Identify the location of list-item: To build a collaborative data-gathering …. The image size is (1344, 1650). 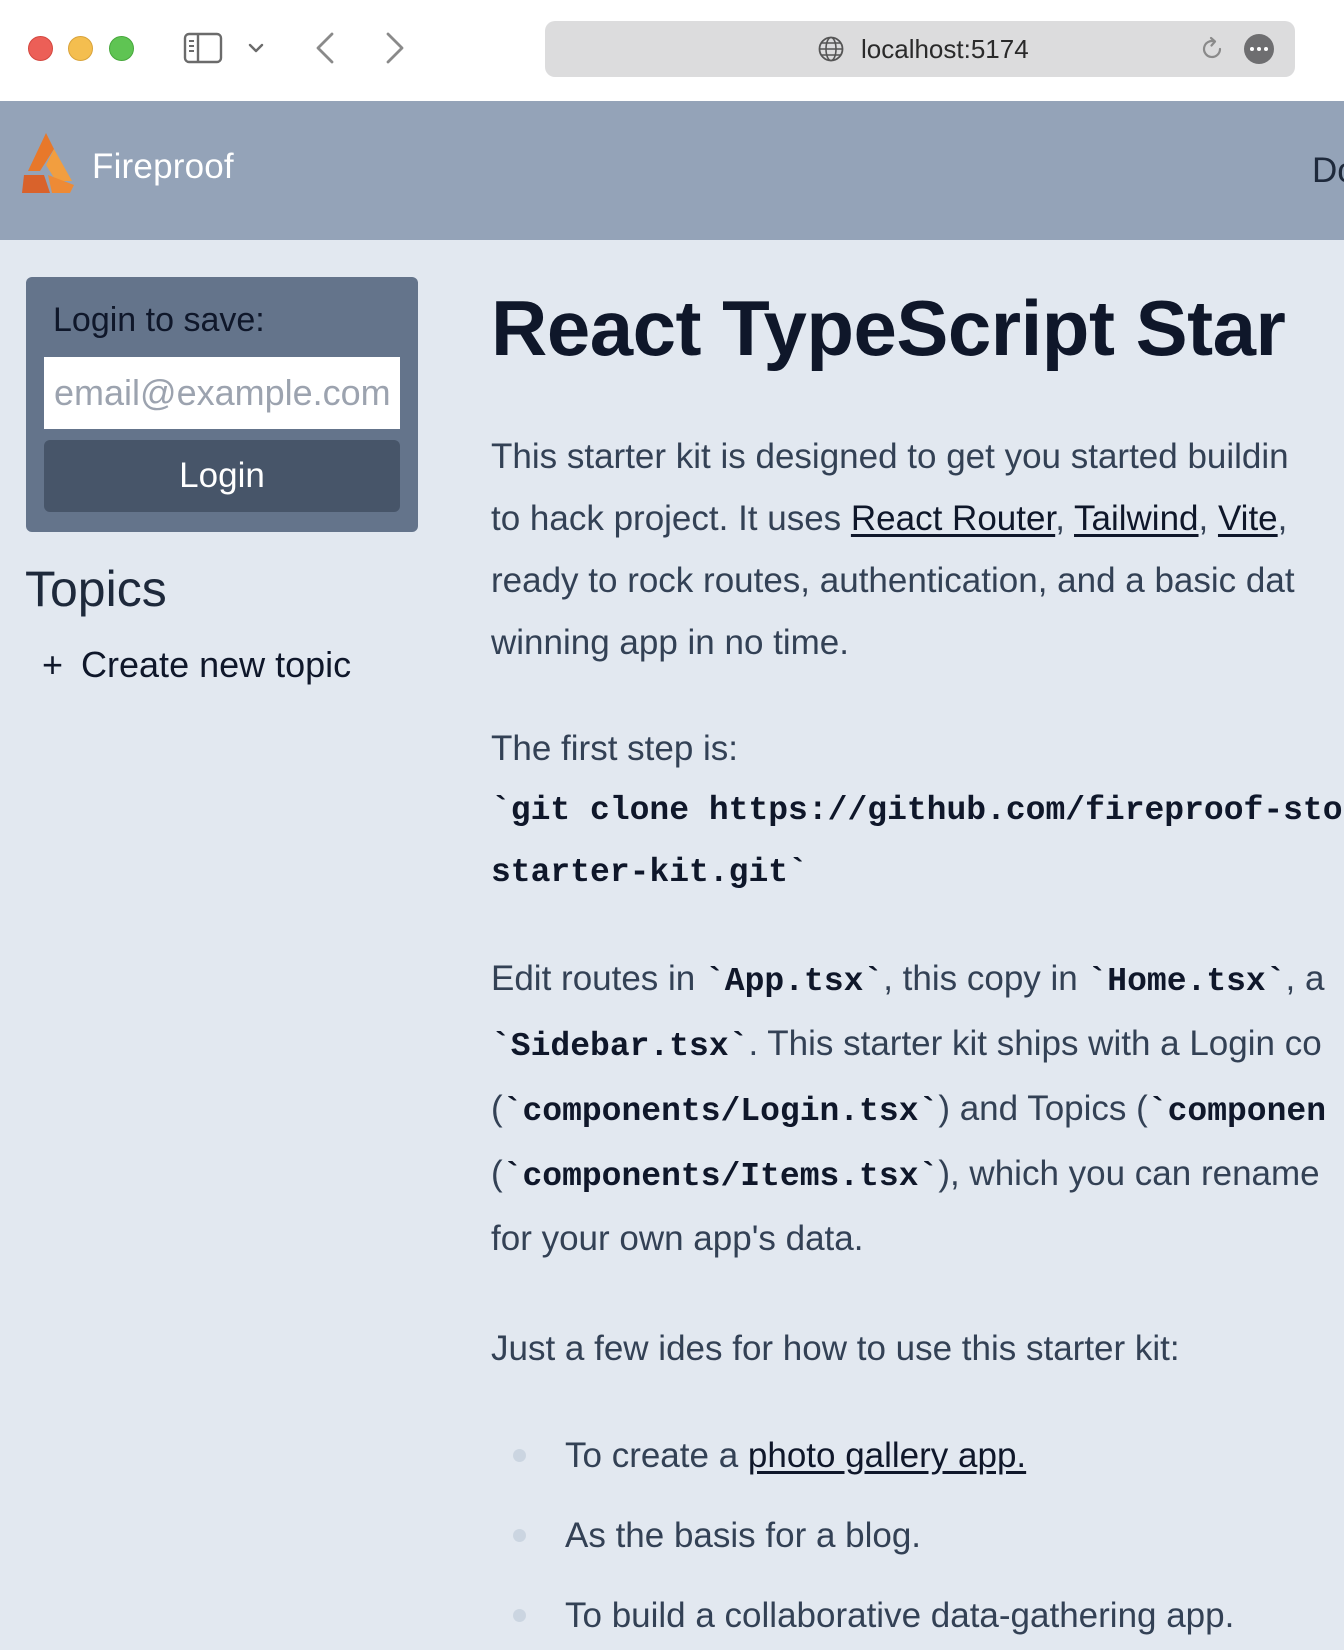
(928, 1613).